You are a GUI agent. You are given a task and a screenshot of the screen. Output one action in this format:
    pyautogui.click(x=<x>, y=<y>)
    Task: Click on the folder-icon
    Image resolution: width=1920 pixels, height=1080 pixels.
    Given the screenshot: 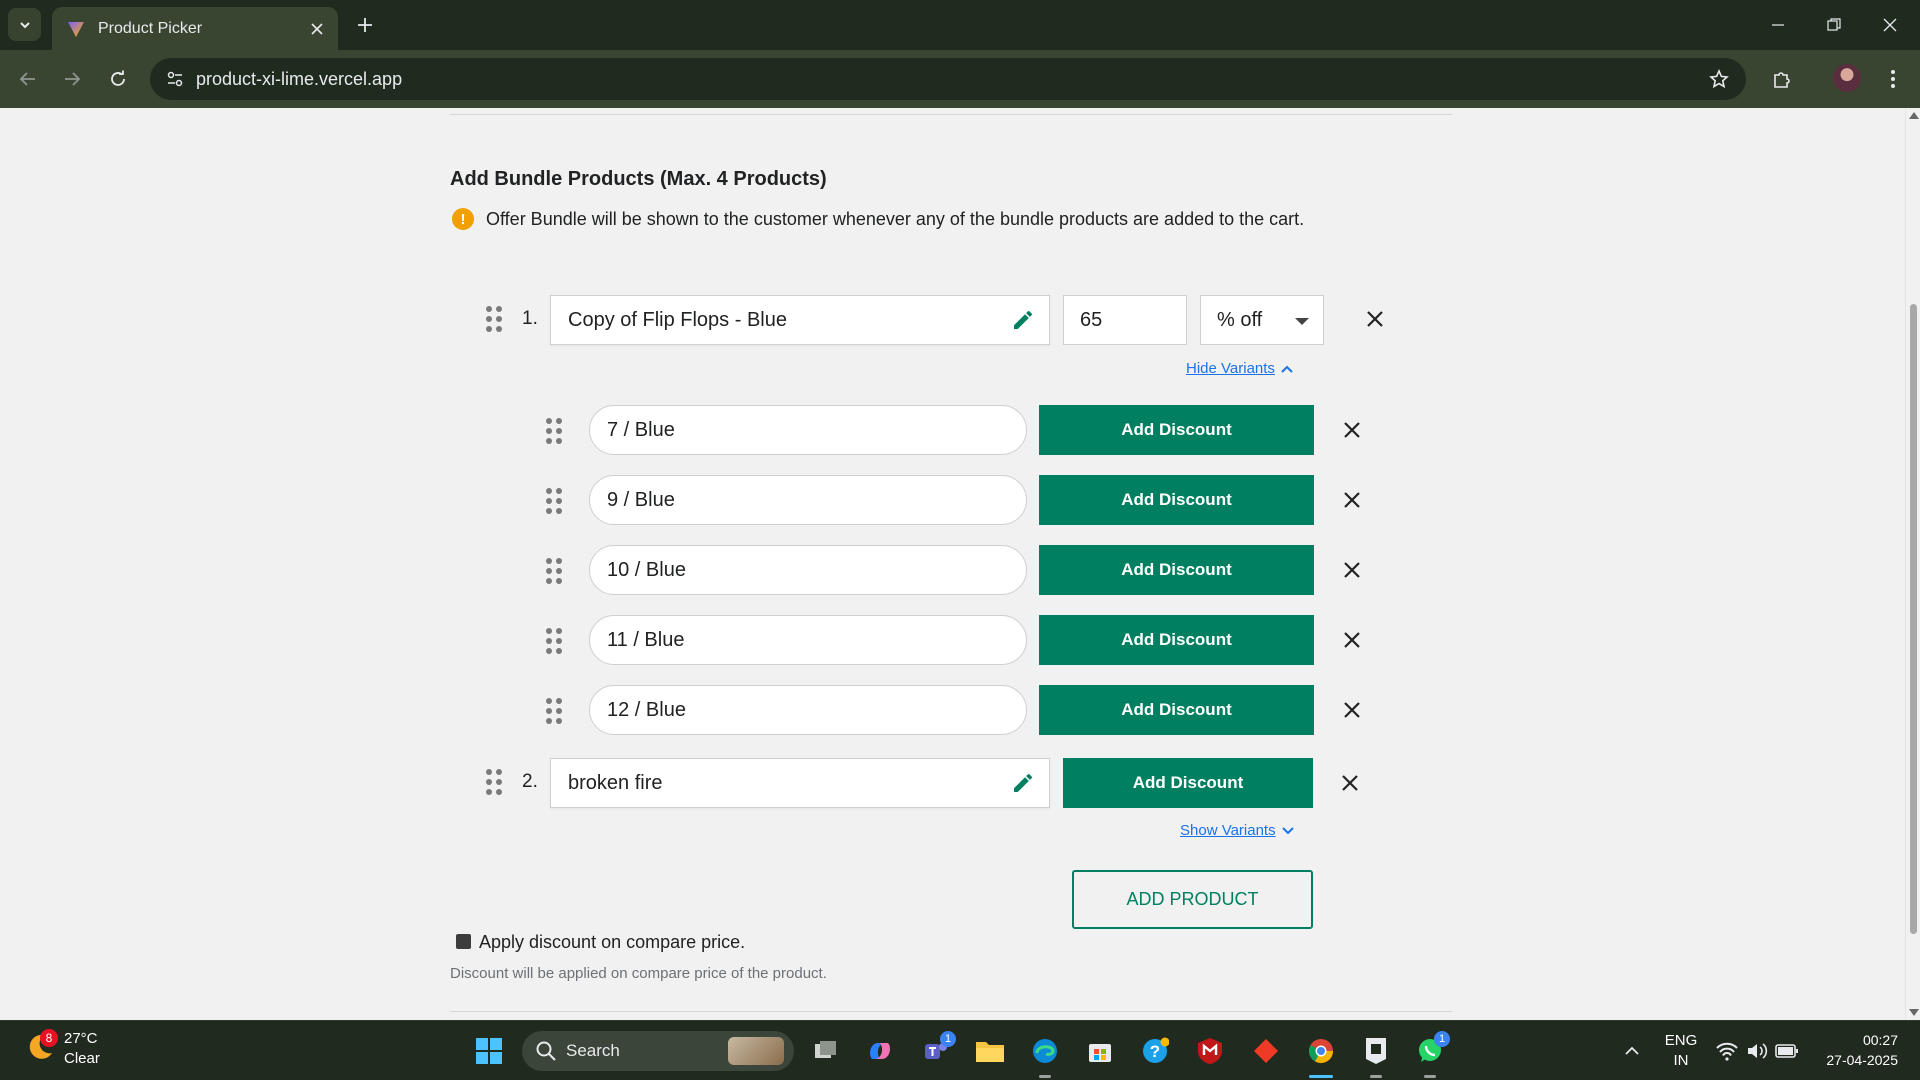 What is the action you would take?
    pyautogui.click(x=990, y=1052)
    